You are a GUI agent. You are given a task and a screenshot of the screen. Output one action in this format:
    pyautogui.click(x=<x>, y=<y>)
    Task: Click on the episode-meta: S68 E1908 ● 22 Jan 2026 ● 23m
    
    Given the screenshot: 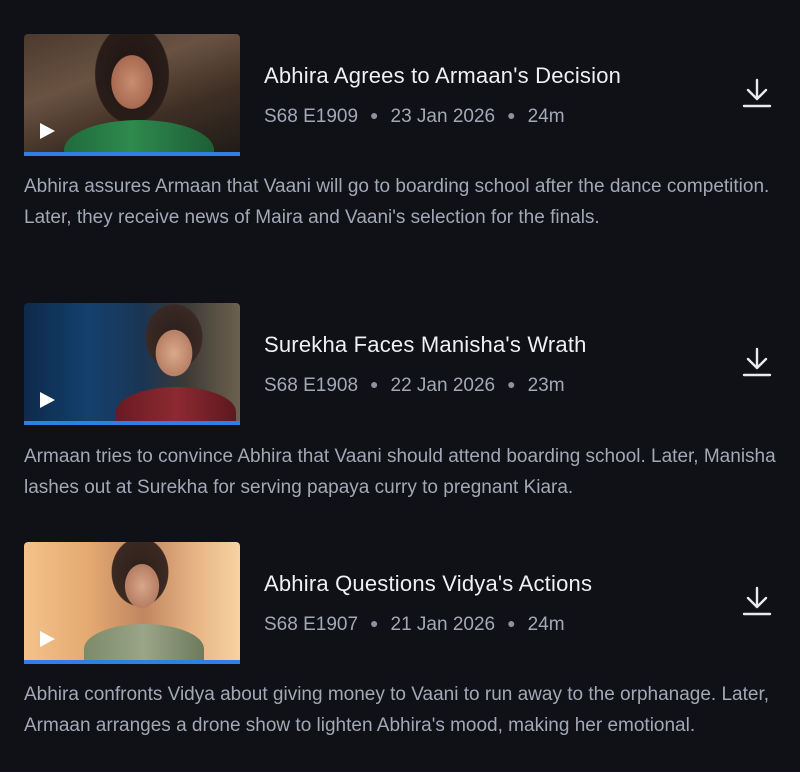 What is the action you would take?
    pyautogui.click(x=414, y=386)
    